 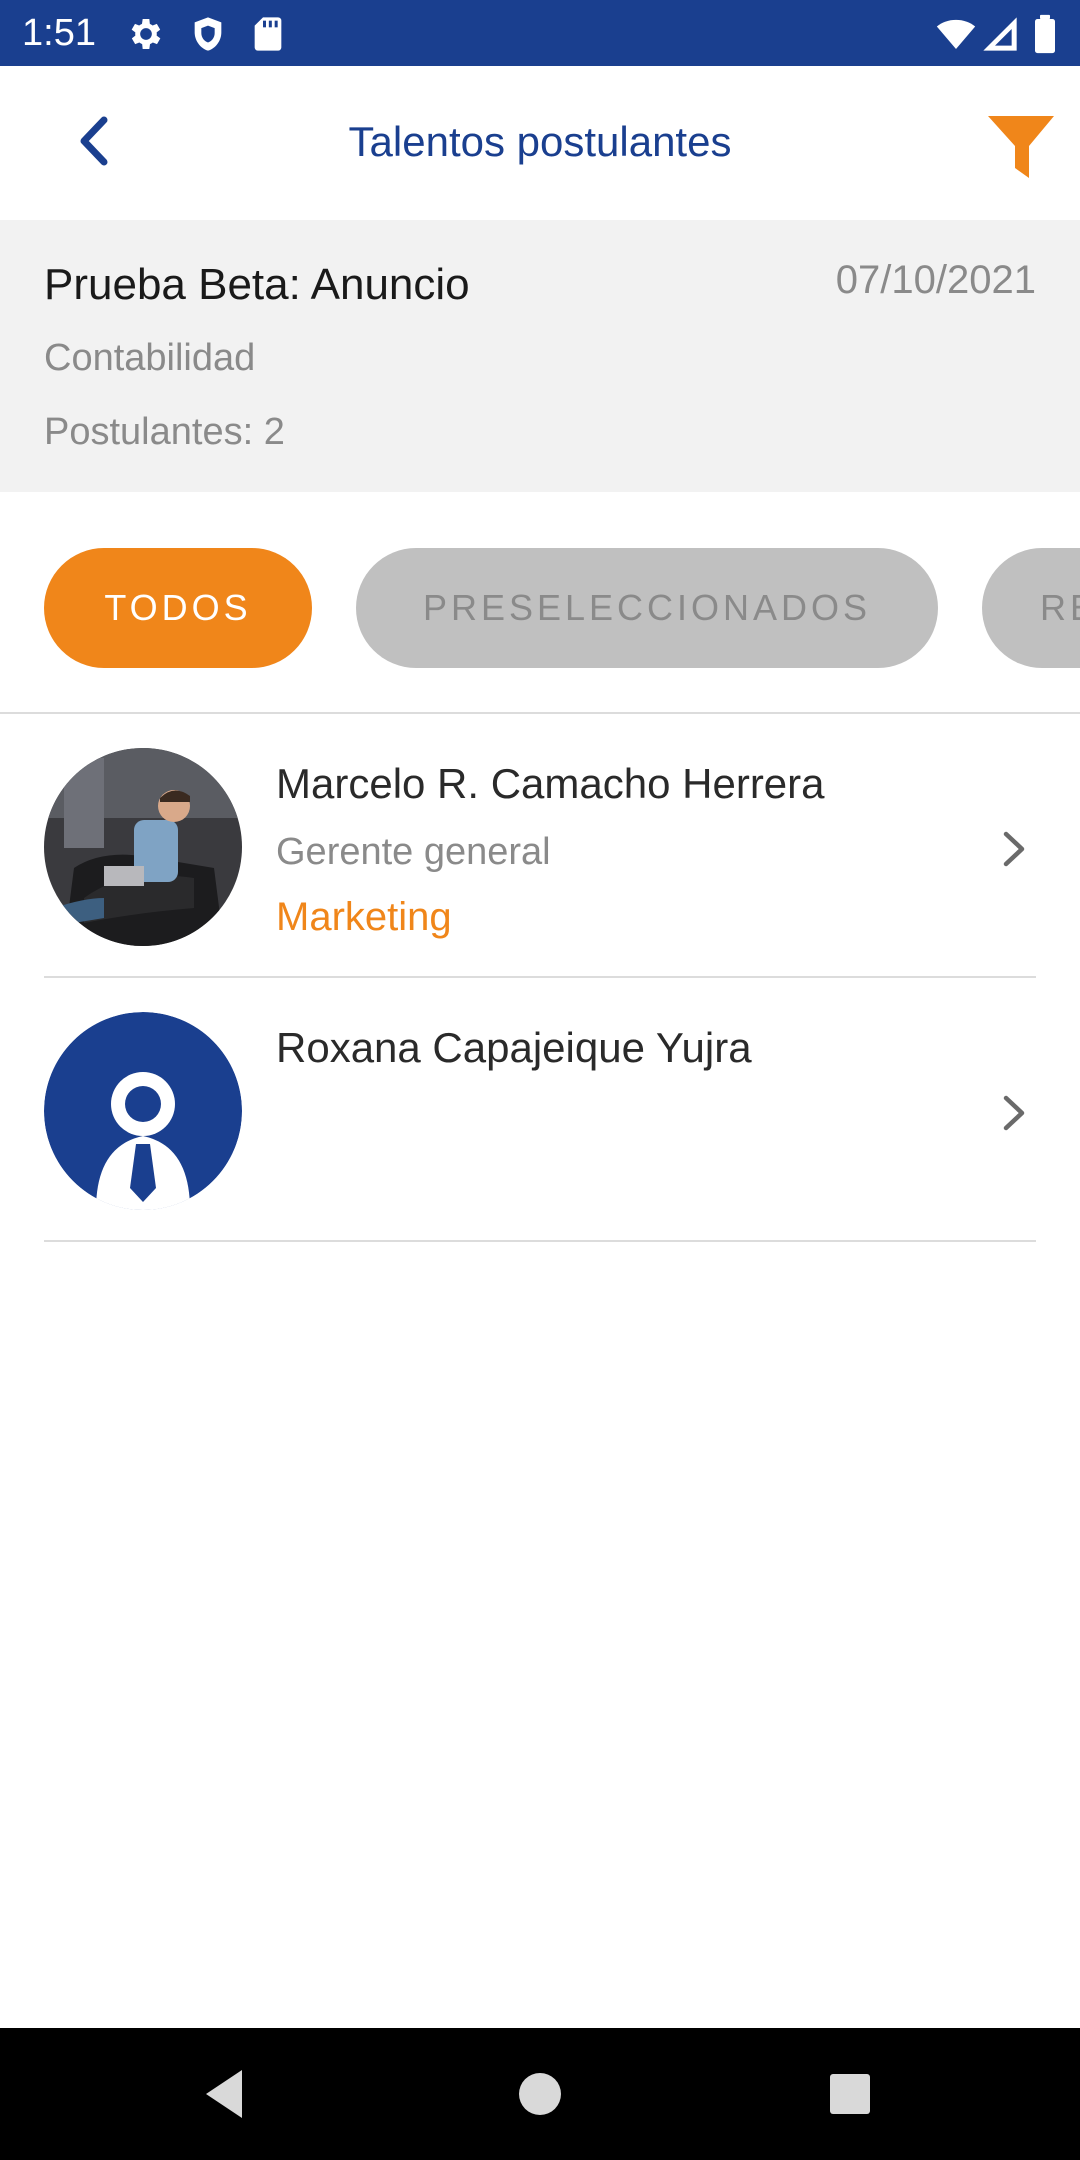 What do you see at coordinates (146, 34) in the screenshot?
I see `settings-icon` at bounding box center [146, 34].